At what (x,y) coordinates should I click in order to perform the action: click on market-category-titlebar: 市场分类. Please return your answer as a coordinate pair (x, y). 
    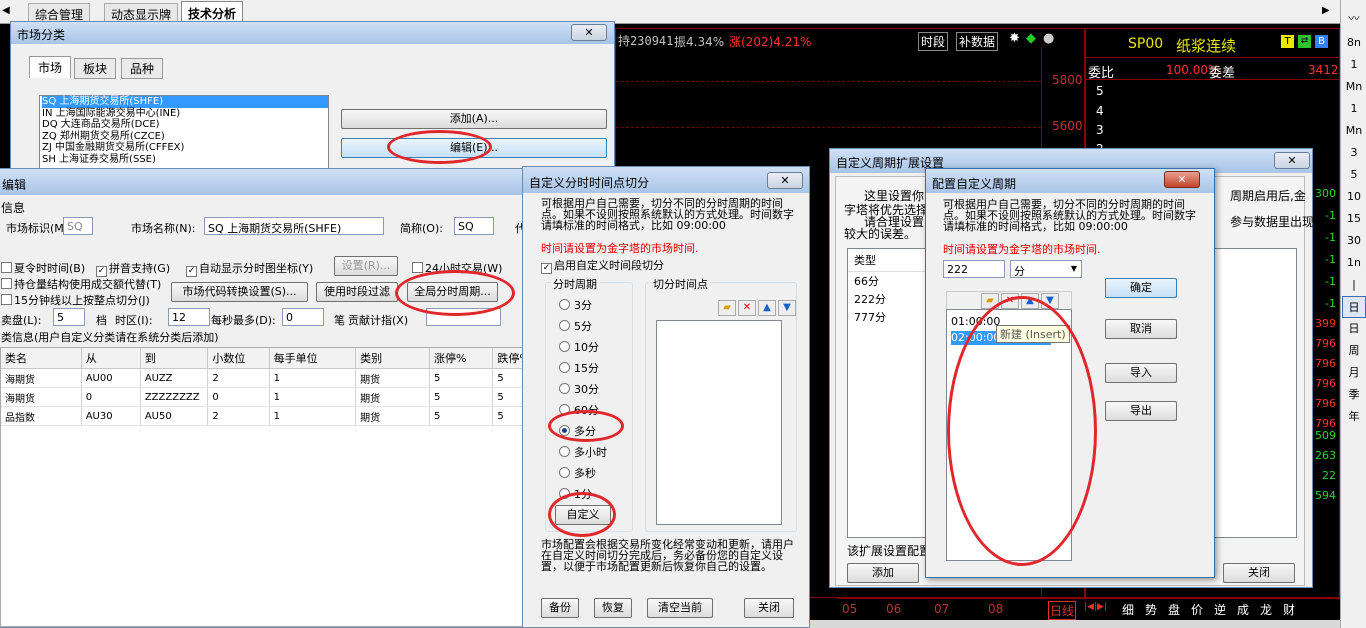
    Looking at the image, I should click on (312, 33).